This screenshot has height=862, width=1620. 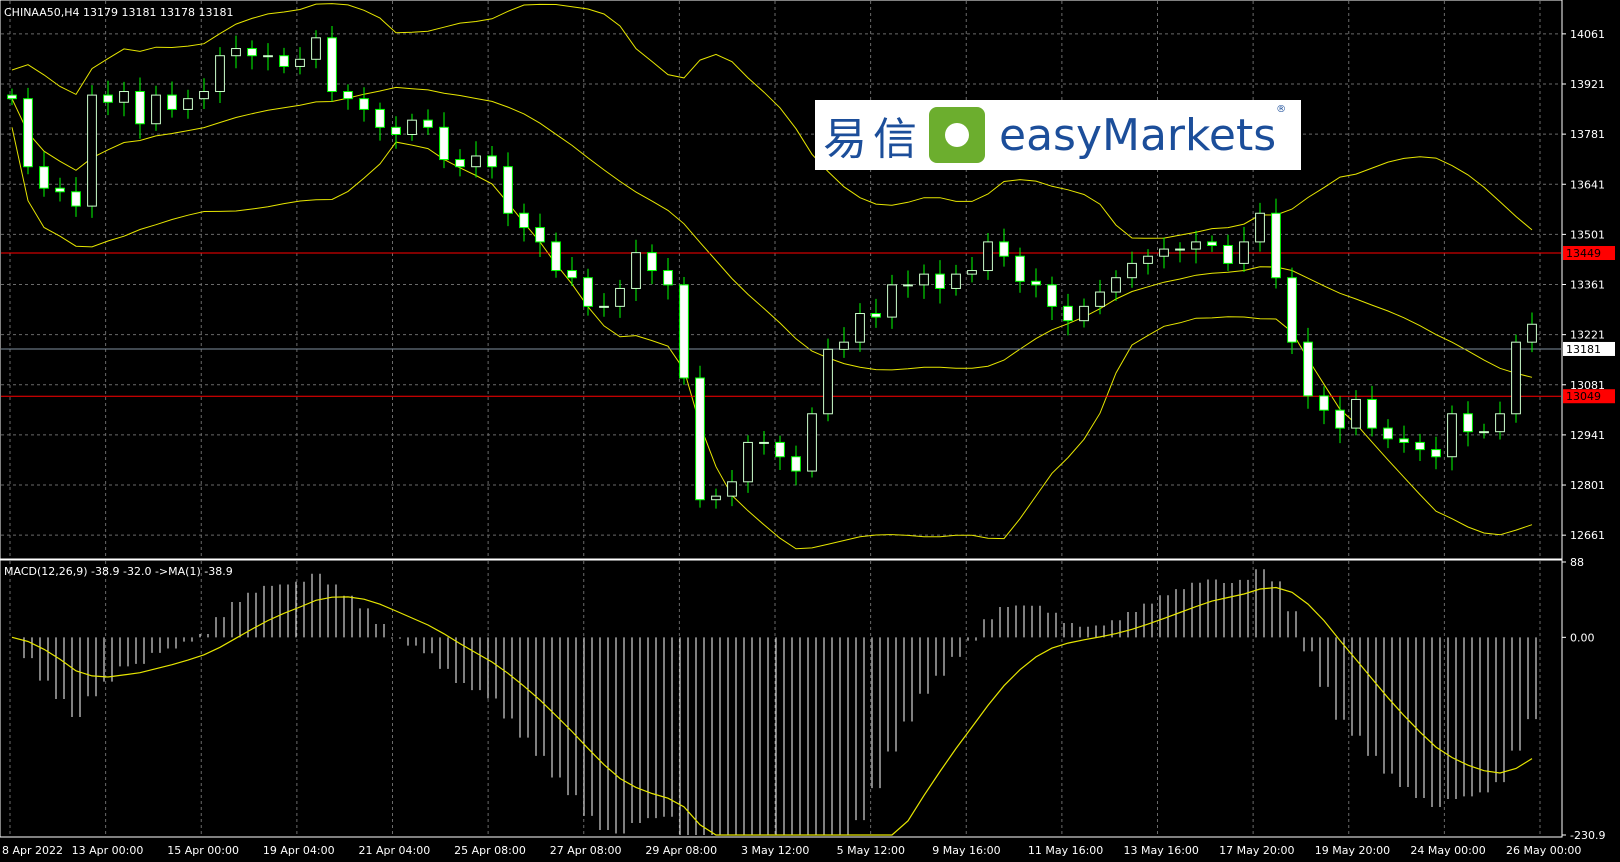 I want to click on price-tick-label: 13921, so click(x=1587, y=84).